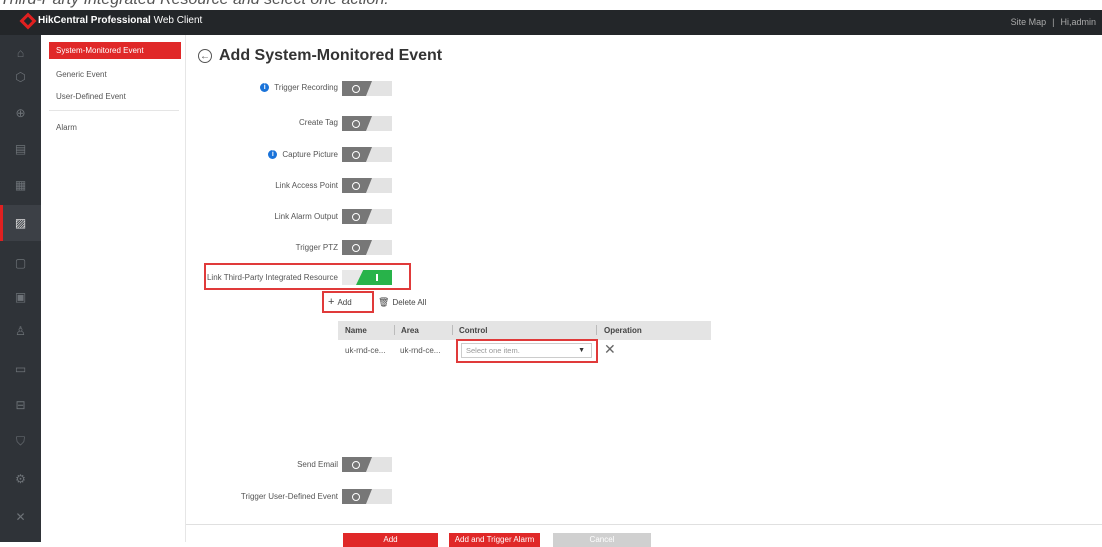  I want to click on column-header-area: Area, so click(410, 330).